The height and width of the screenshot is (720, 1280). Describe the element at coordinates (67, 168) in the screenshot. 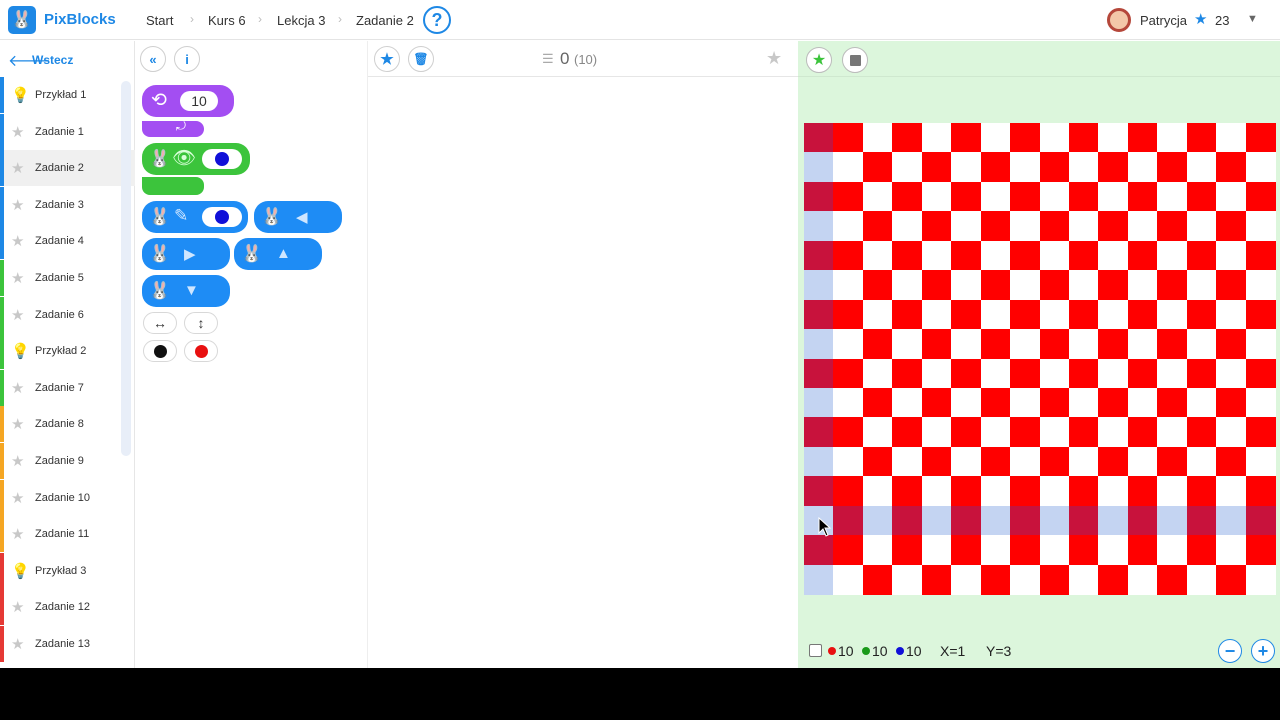

I see `sidebar-item: ★ Zadanie 2` at that location.